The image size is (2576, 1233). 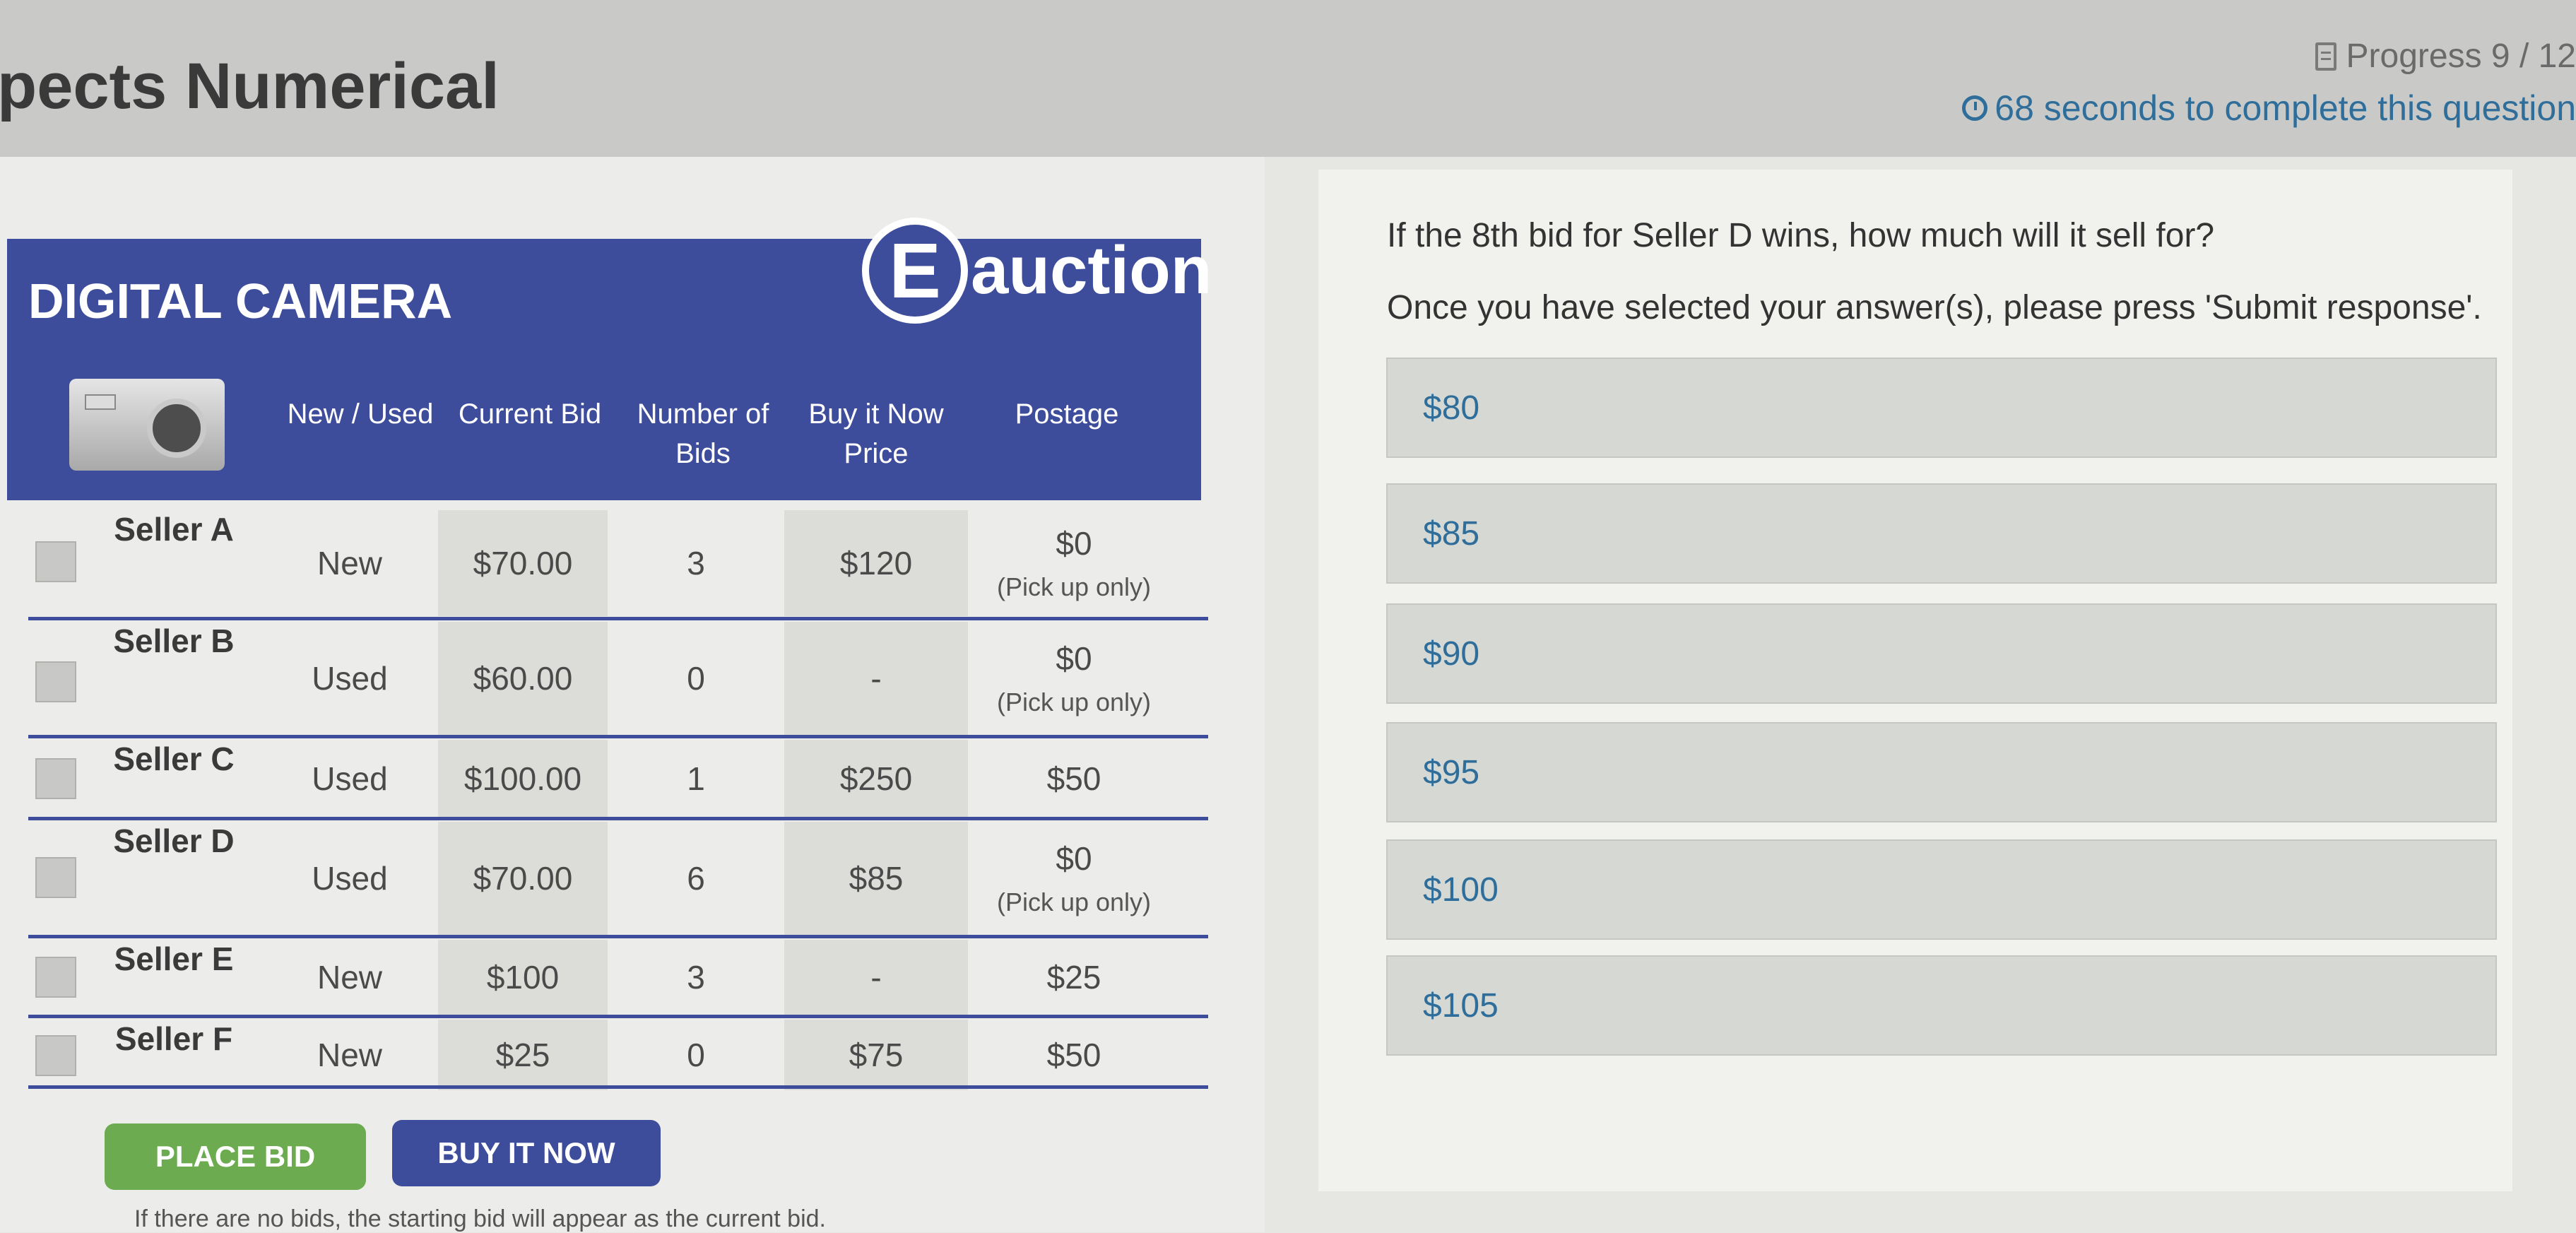 What do you see at coordinates (526, 1153) in the screenshot?
I see `buy-it-now-button: BUY IT NOW` at bounding box center [526, 1153].